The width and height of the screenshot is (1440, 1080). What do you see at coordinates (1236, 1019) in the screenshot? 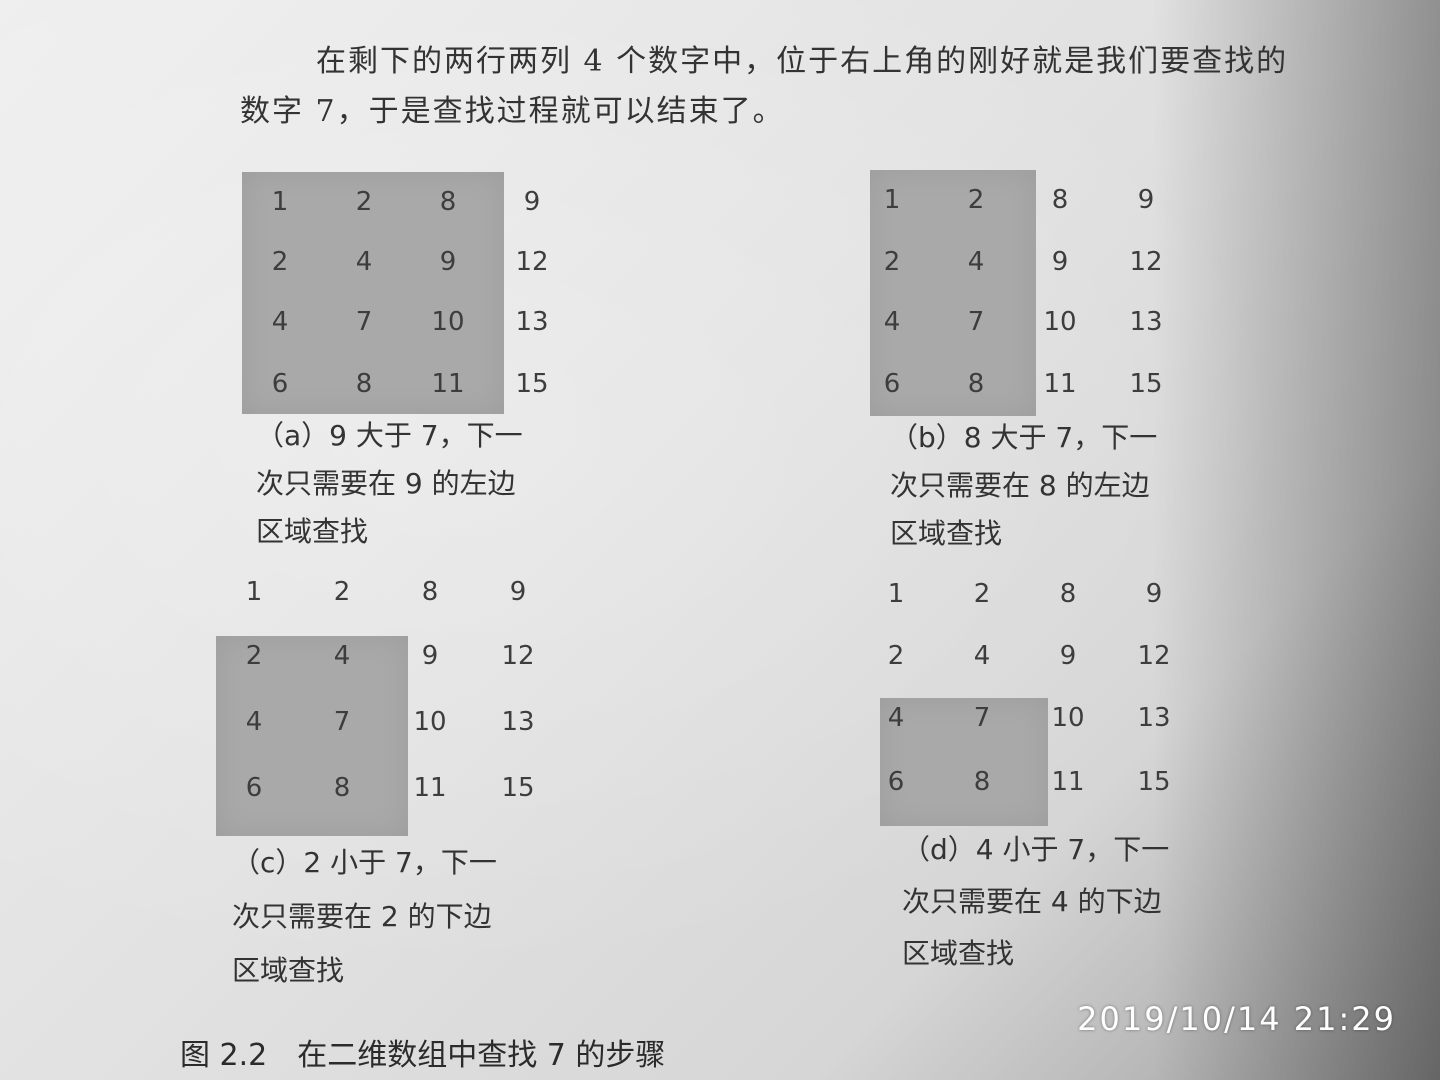
I see `photo-timestamp: 2019/10/14 21:29` at bounding box center [1236, 1019].